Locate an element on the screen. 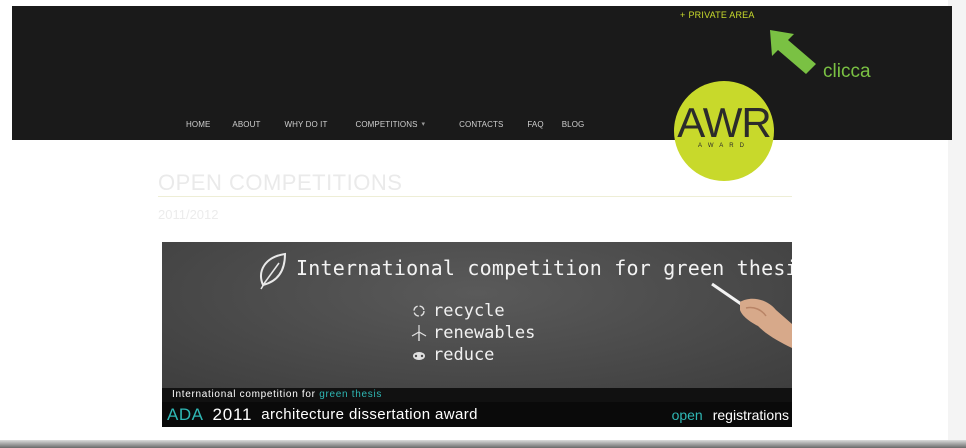 The height and width of the screenshot is (448, 966). list-item: reduce is located at coordinates (473, 355).